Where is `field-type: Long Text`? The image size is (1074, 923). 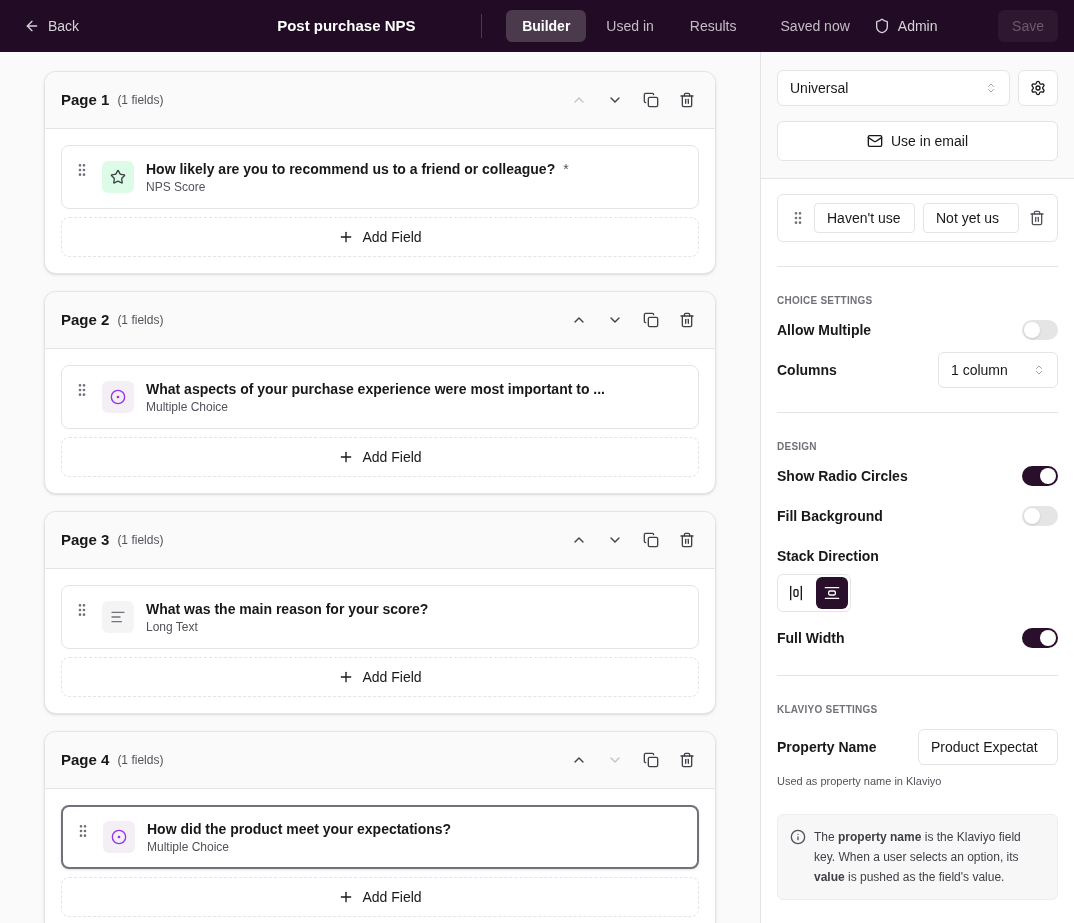
field-type: Long Text is located at coordinates (172, 627).